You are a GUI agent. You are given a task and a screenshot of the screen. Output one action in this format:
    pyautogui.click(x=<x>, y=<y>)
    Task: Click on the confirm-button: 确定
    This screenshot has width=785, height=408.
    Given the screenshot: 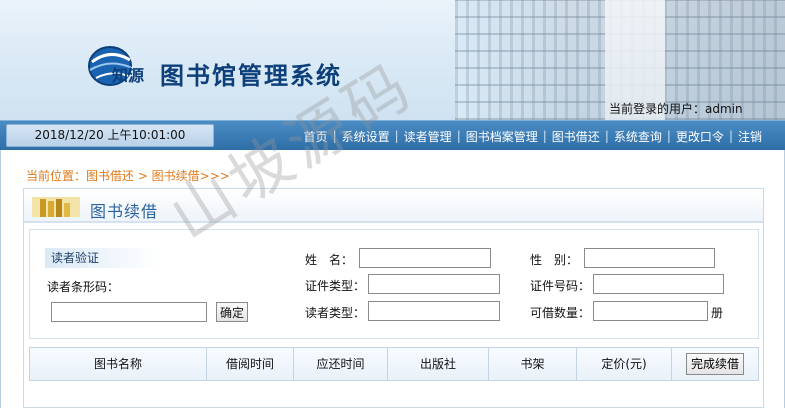 What is the action you would take?
    pyautogui.click(x=232, y=312)
    